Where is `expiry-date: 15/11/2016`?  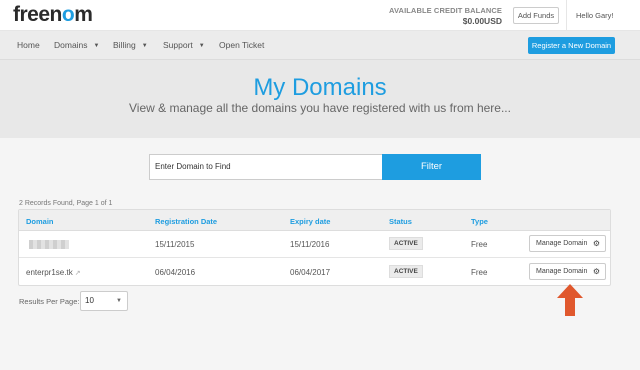 expiry-date: 15/11/2016 is located at coordinates (310, 244).